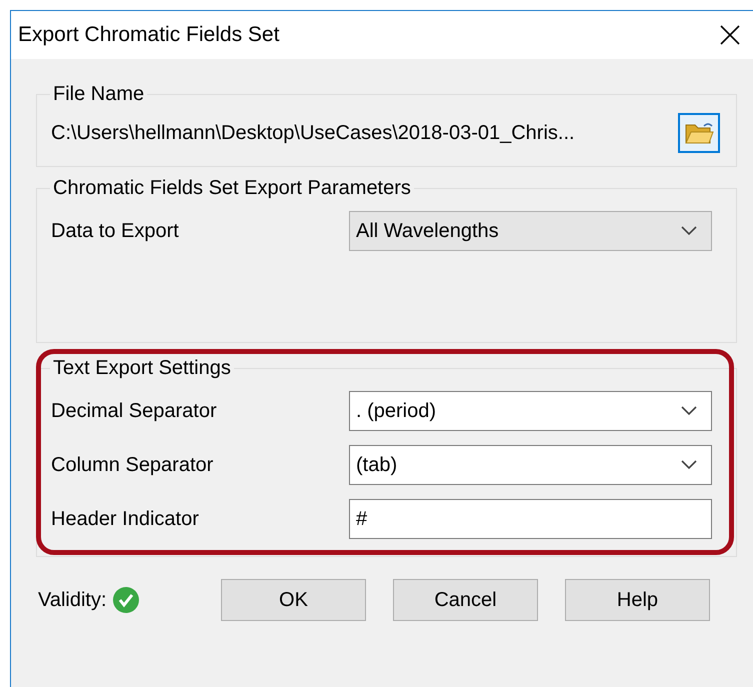 The height and width of the screenshot is (687, 753). I want to click on field-label: Decimal Separator, so click(134, 411).